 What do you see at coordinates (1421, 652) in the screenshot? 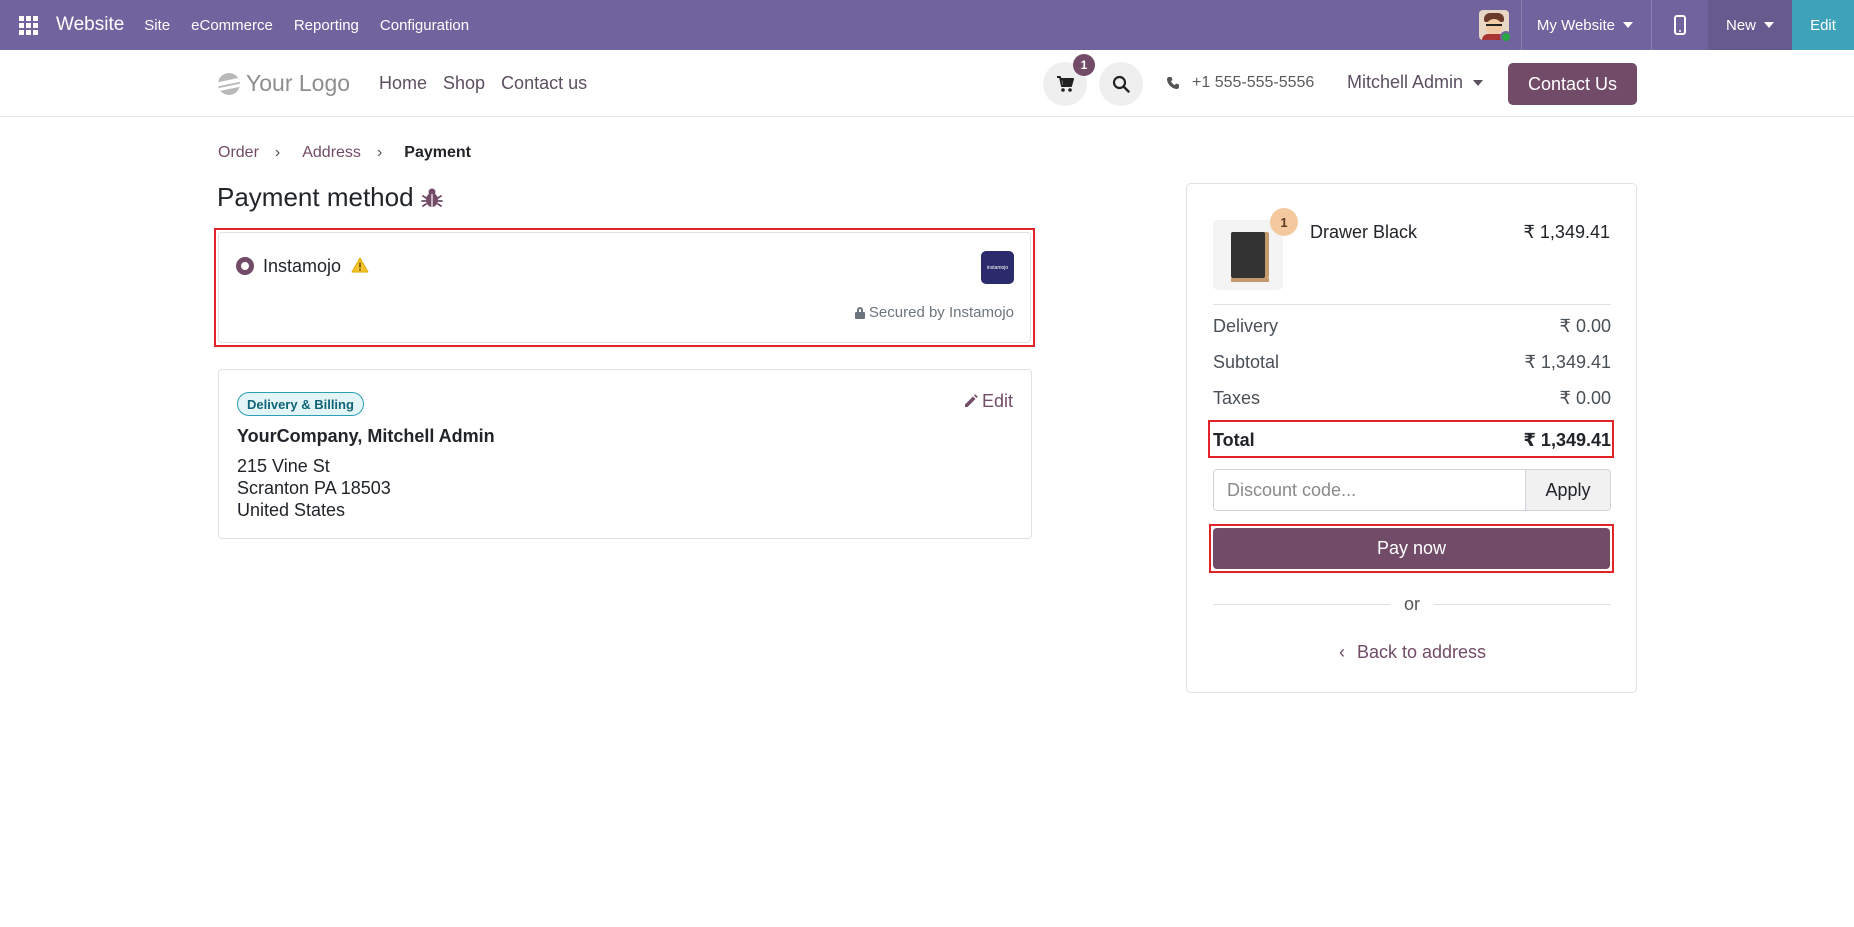
I see `back-label: Back to address` at bounding box center [1421, 652].